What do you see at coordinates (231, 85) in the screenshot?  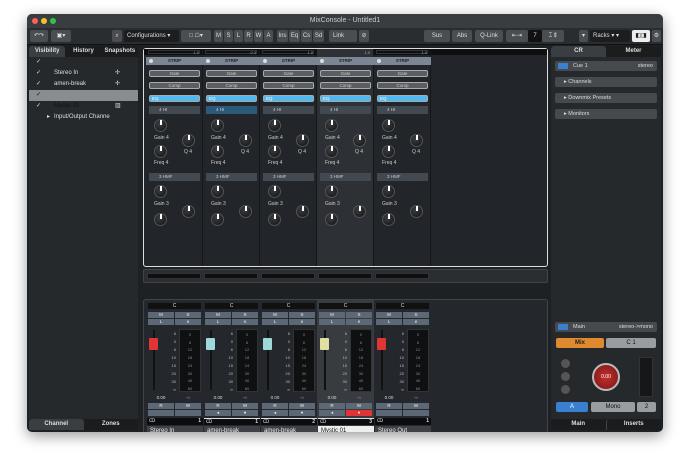 I see `comp-button: Comp` at bounding box center [231, 85].